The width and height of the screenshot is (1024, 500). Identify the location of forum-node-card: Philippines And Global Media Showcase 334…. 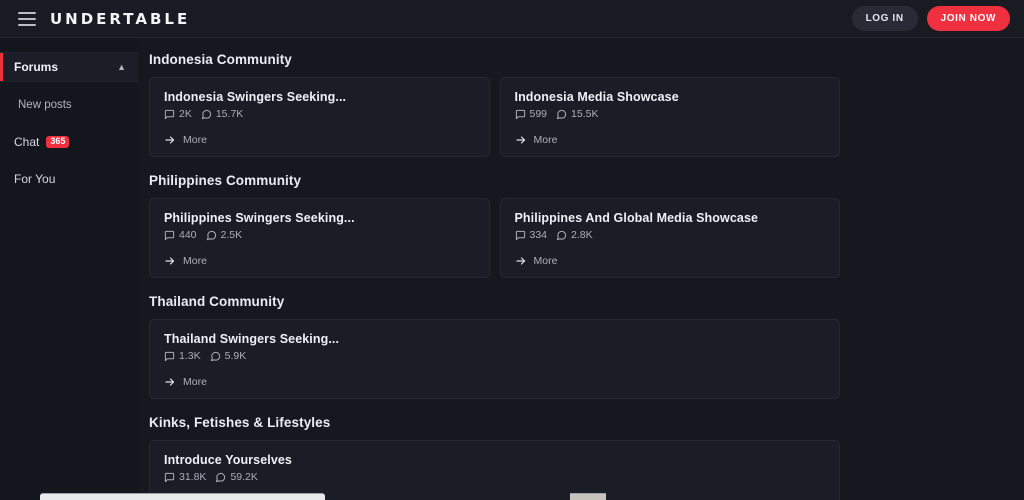
(669, 238).